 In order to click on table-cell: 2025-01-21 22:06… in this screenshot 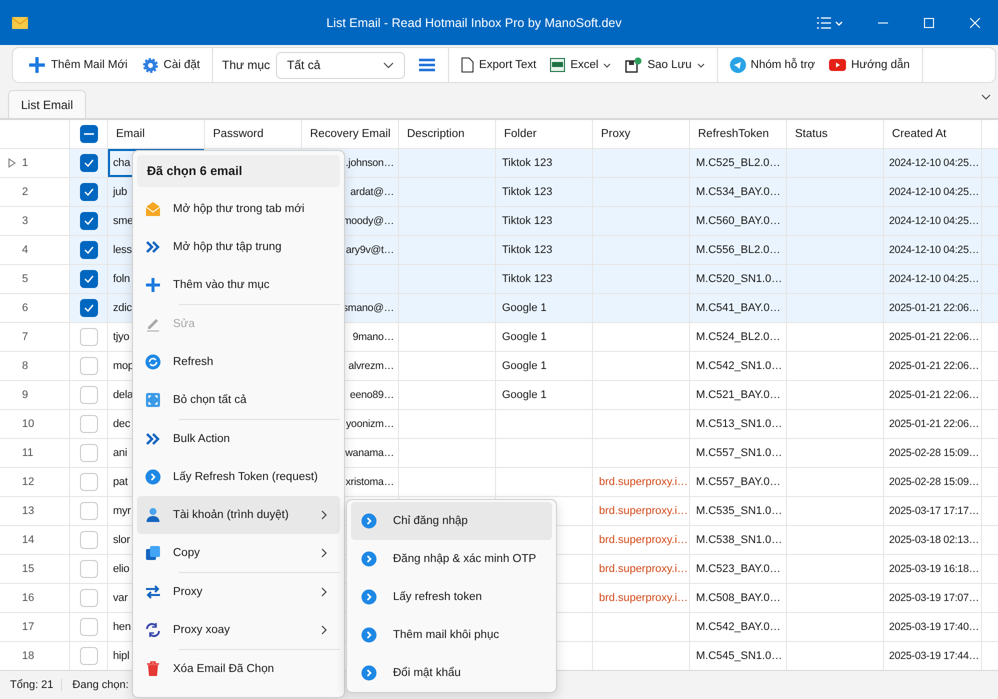, I will do `click(934, 424)`.